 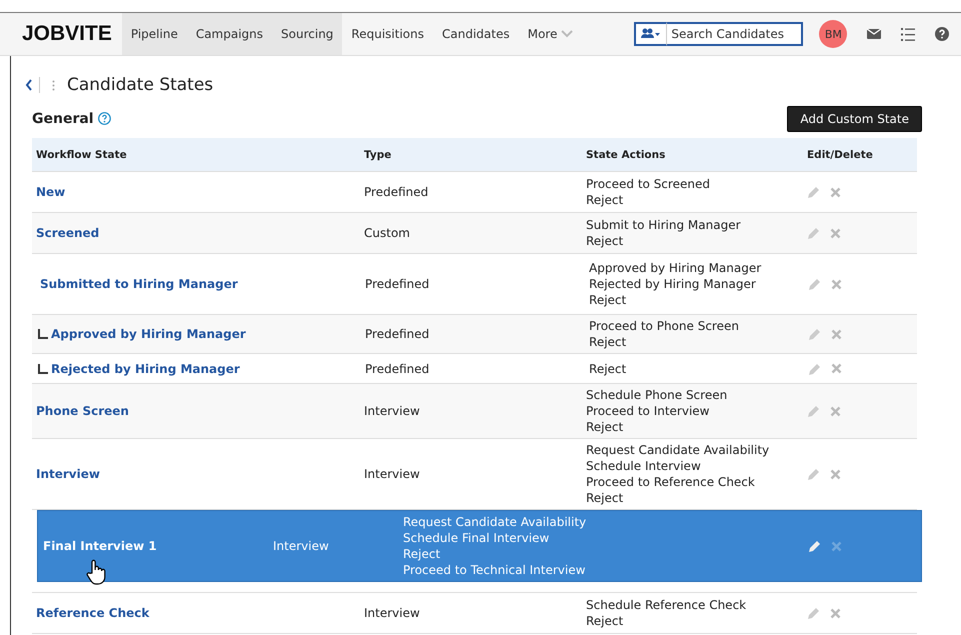 What do you see at coordinates (198, 613) in the screenshot?
I see `state-link: Reference Check` at bounding box center [198, 613].